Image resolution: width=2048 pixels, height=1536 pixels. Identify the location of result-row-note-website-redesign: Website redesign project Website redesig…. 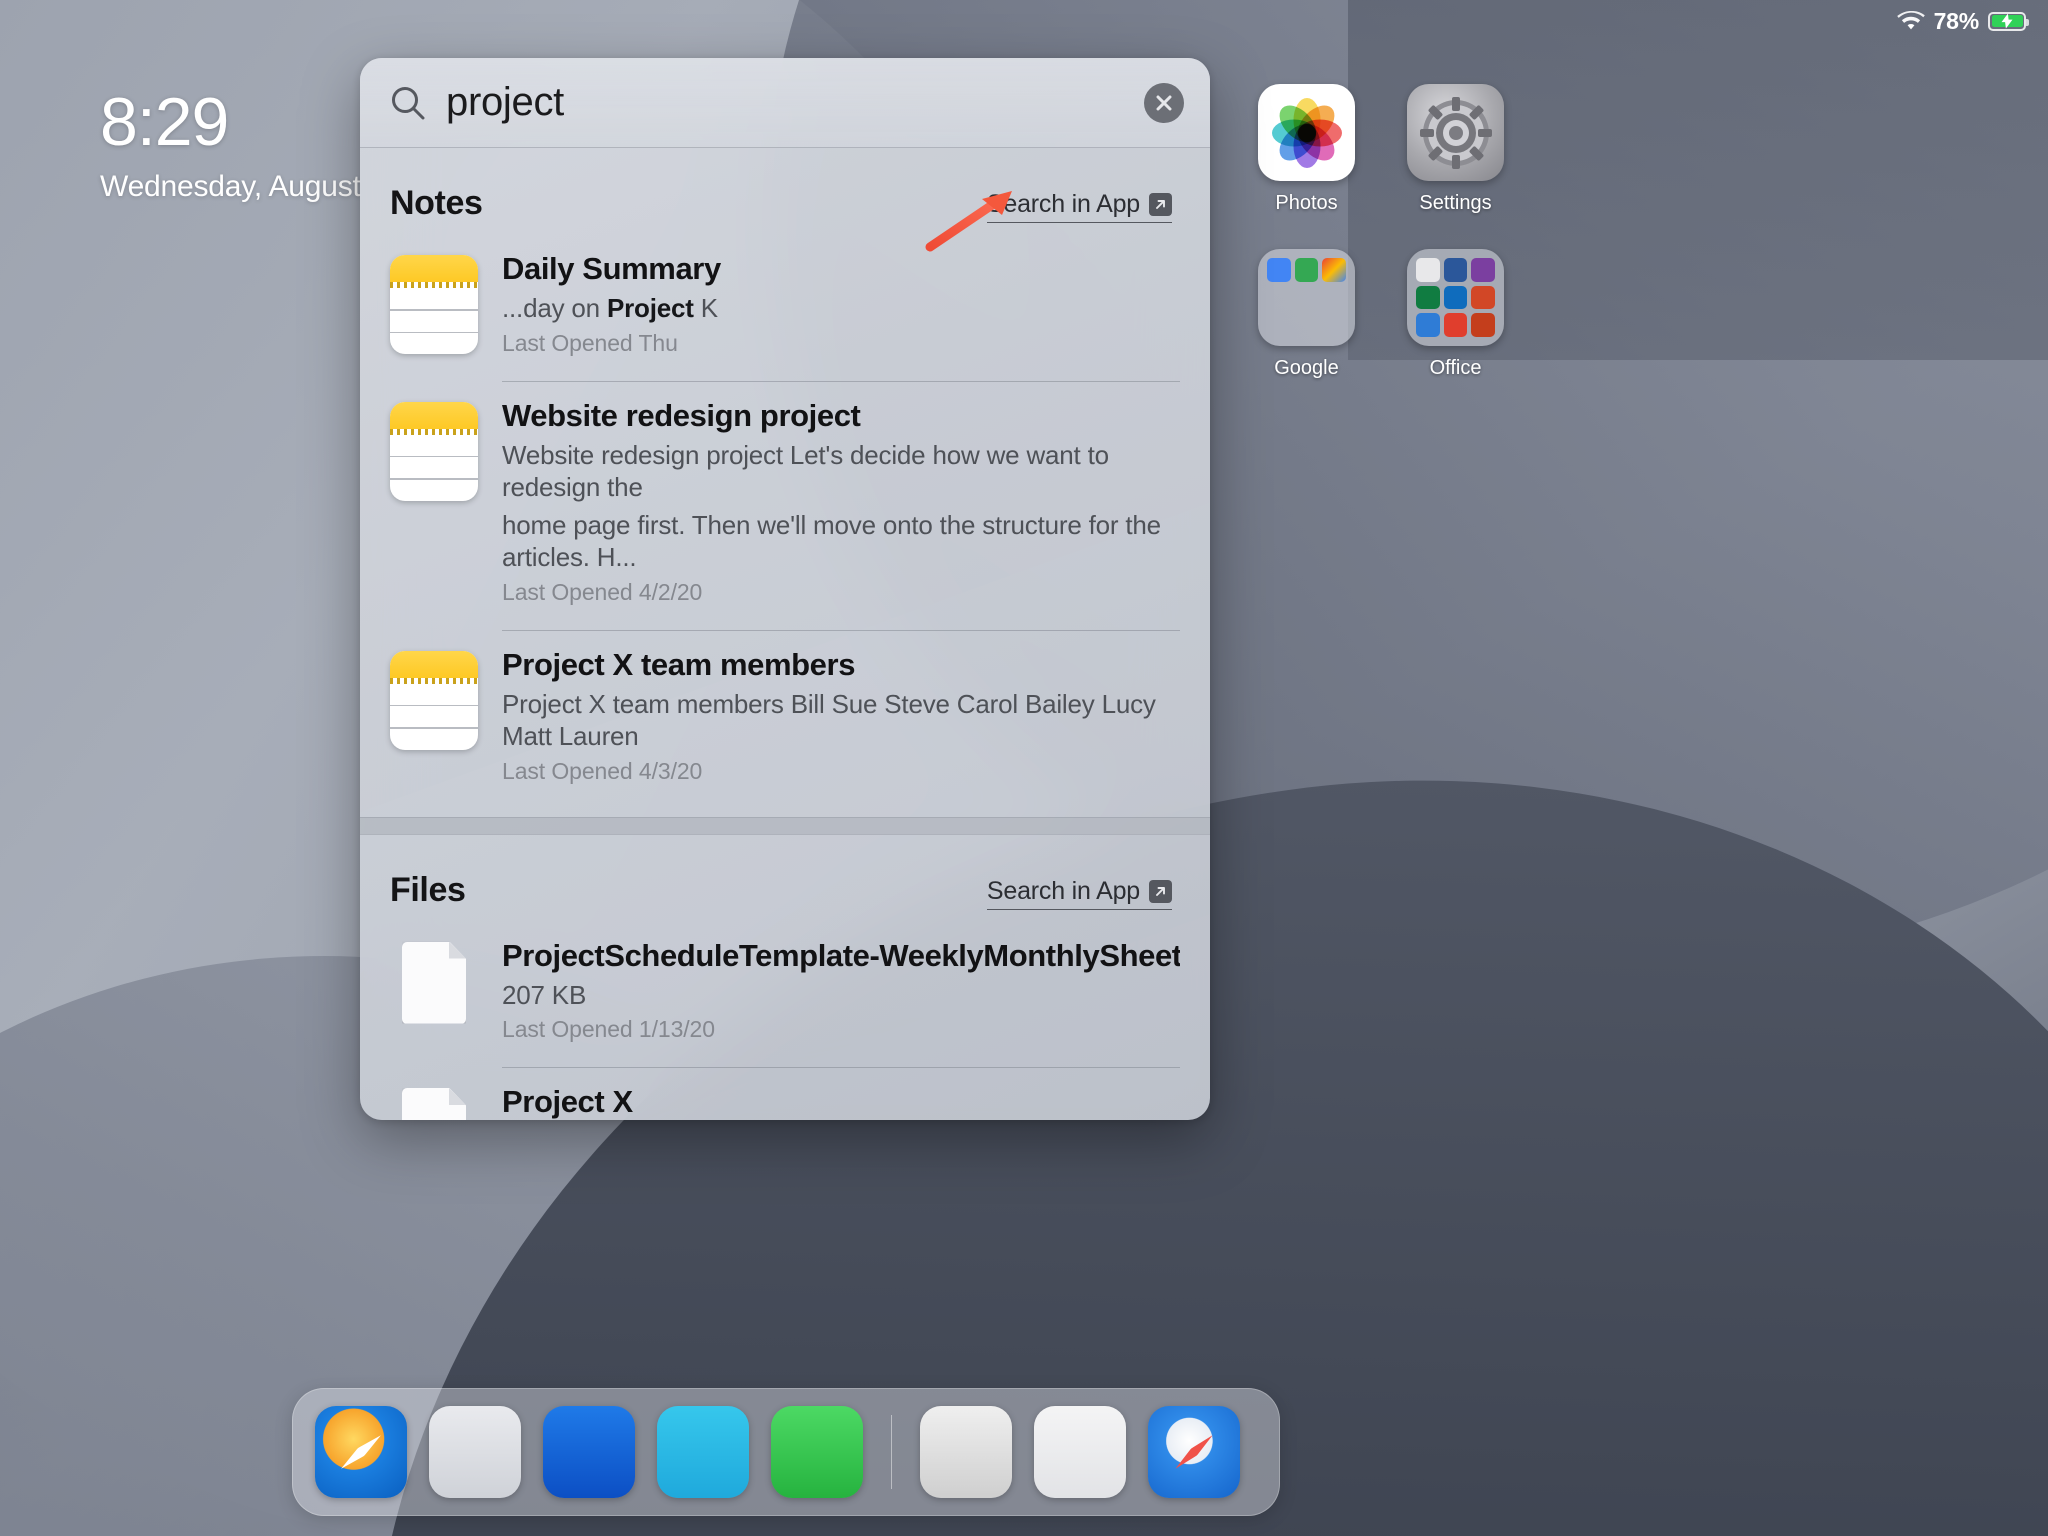
(785, 514).